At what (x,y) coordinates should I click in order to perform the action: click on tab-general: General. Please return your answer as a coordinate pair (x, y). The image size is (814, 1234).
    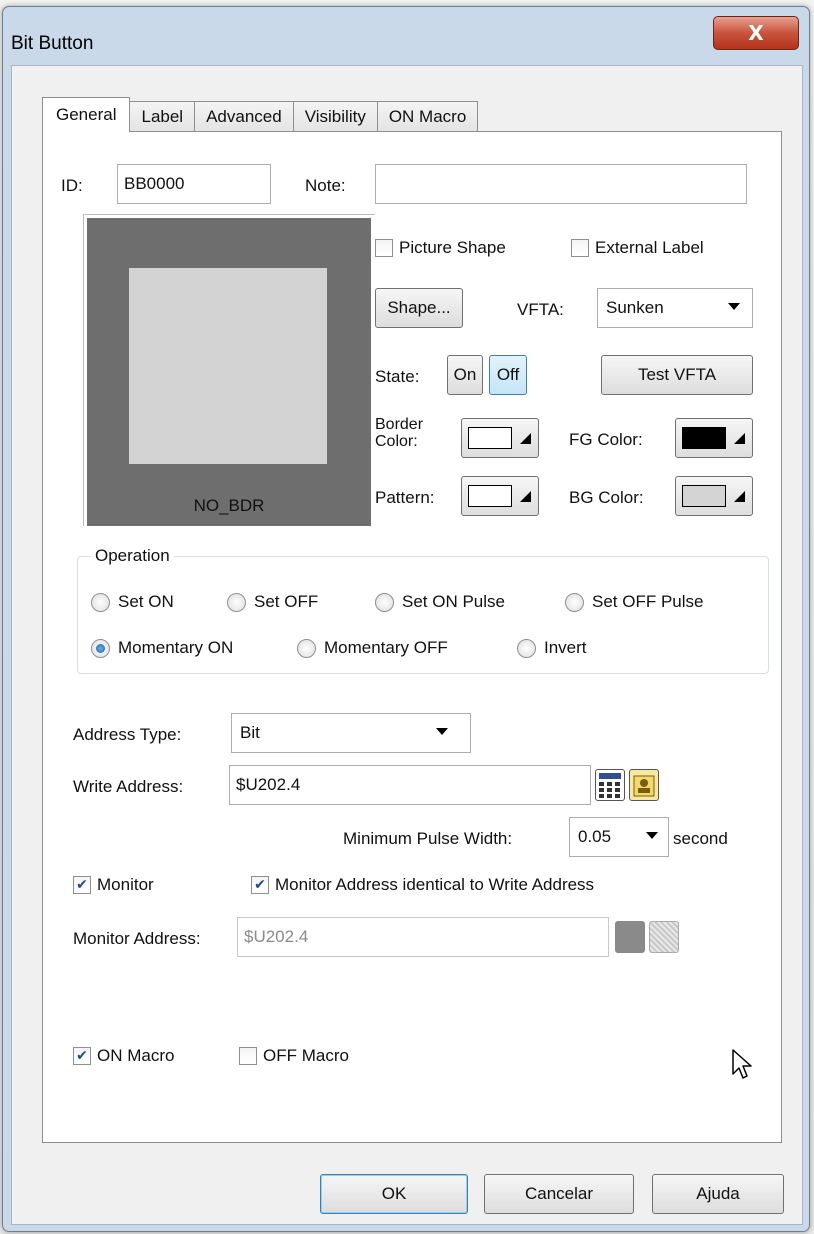
    Looking at the image, I should click on (86, 114).